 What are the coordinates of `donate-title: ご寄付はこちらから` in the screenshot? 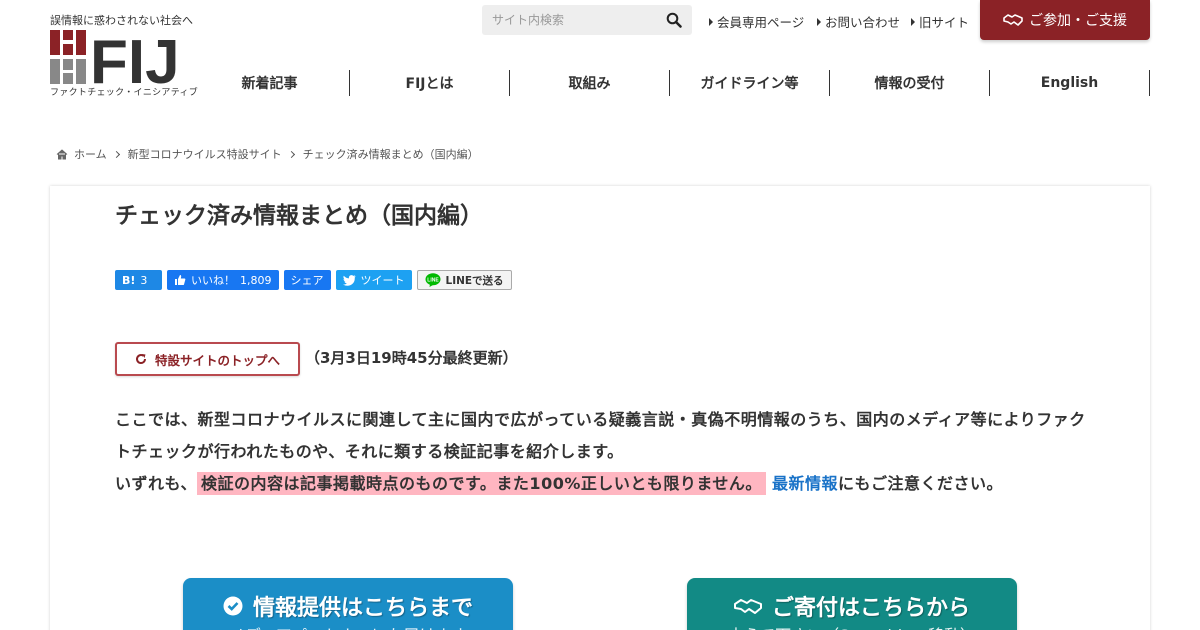 It's located at (870, 608).